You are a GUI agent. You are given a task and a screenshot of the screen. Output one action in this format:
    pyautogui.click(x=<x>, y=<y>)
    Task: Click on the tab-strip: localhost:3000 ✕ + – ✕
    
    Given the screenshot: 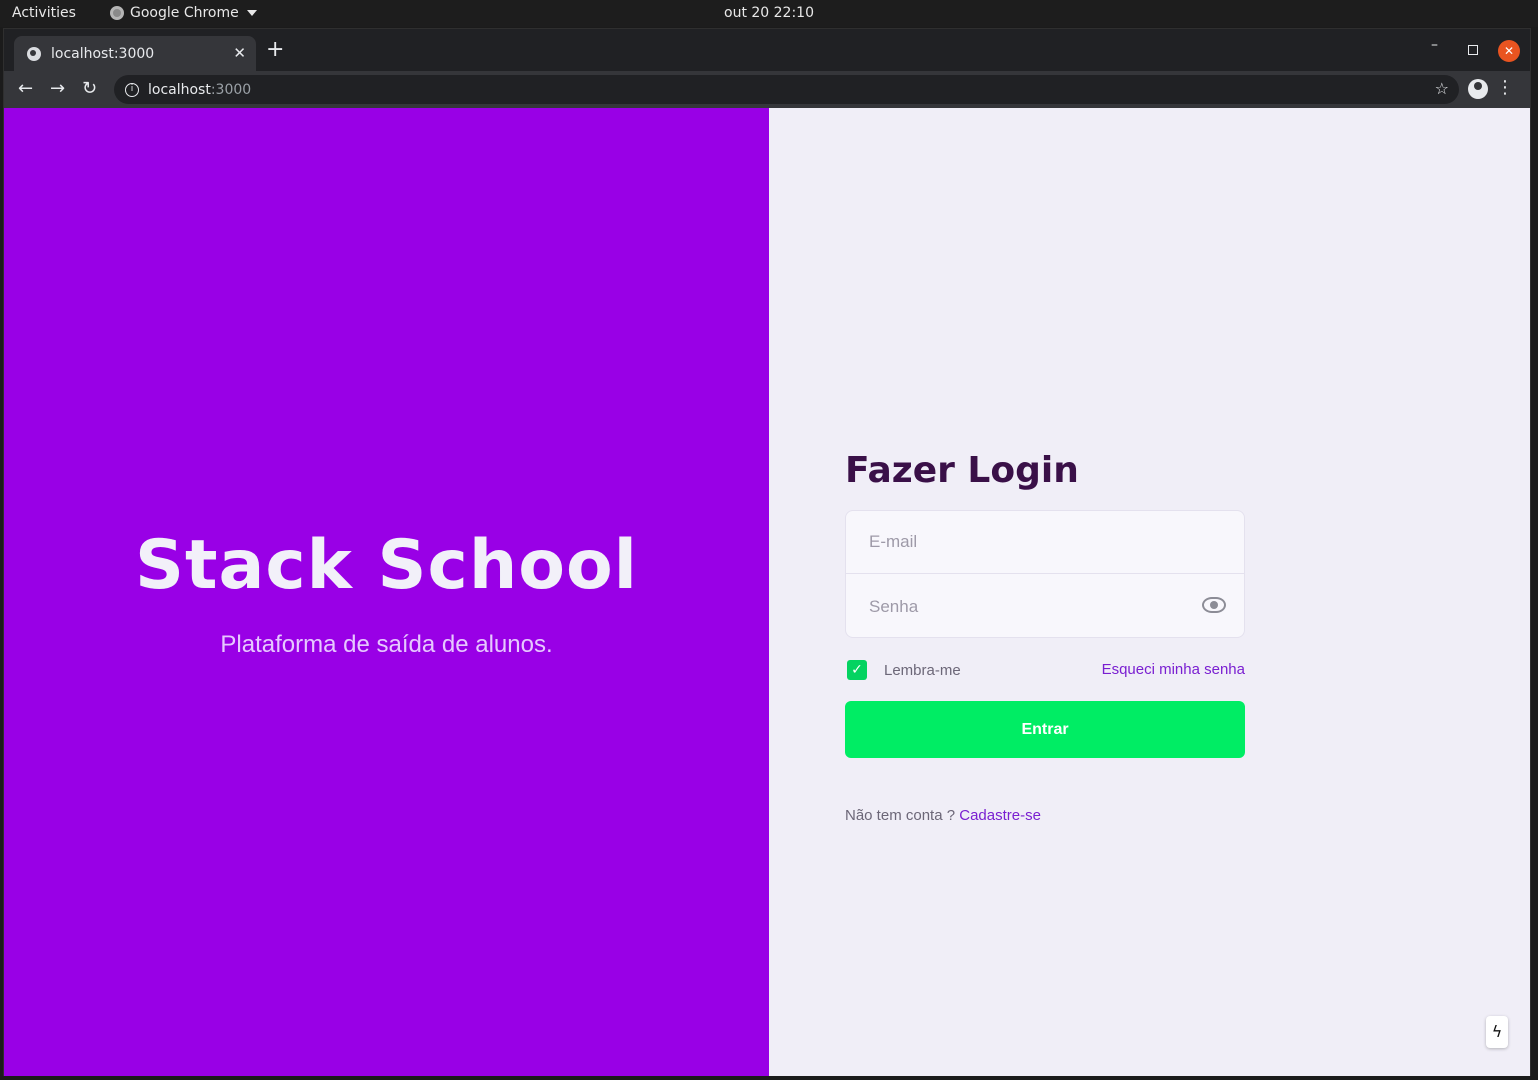 What is the action you would take?
    pyautogui.click(x=767, y=50)
    